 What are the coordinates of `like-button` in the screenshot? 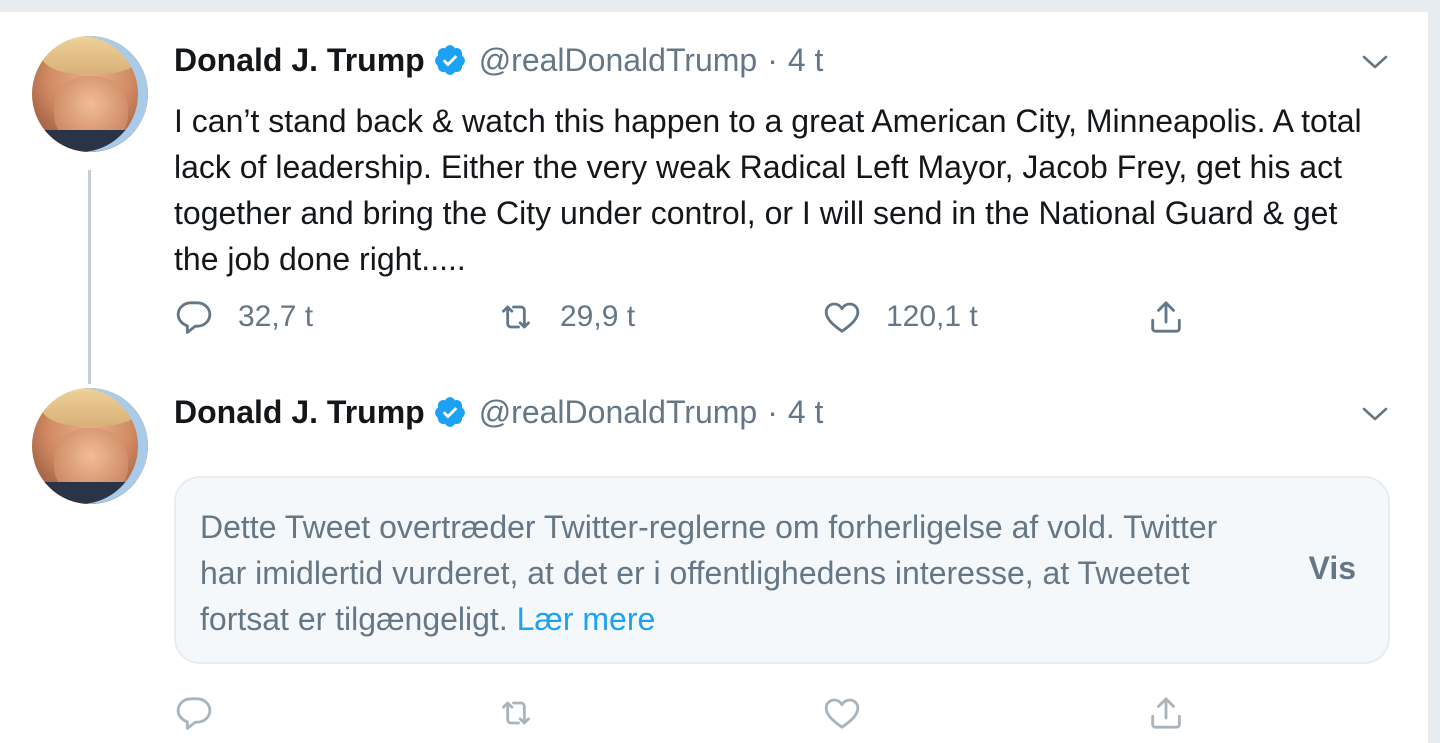 It's located at (842, 713).